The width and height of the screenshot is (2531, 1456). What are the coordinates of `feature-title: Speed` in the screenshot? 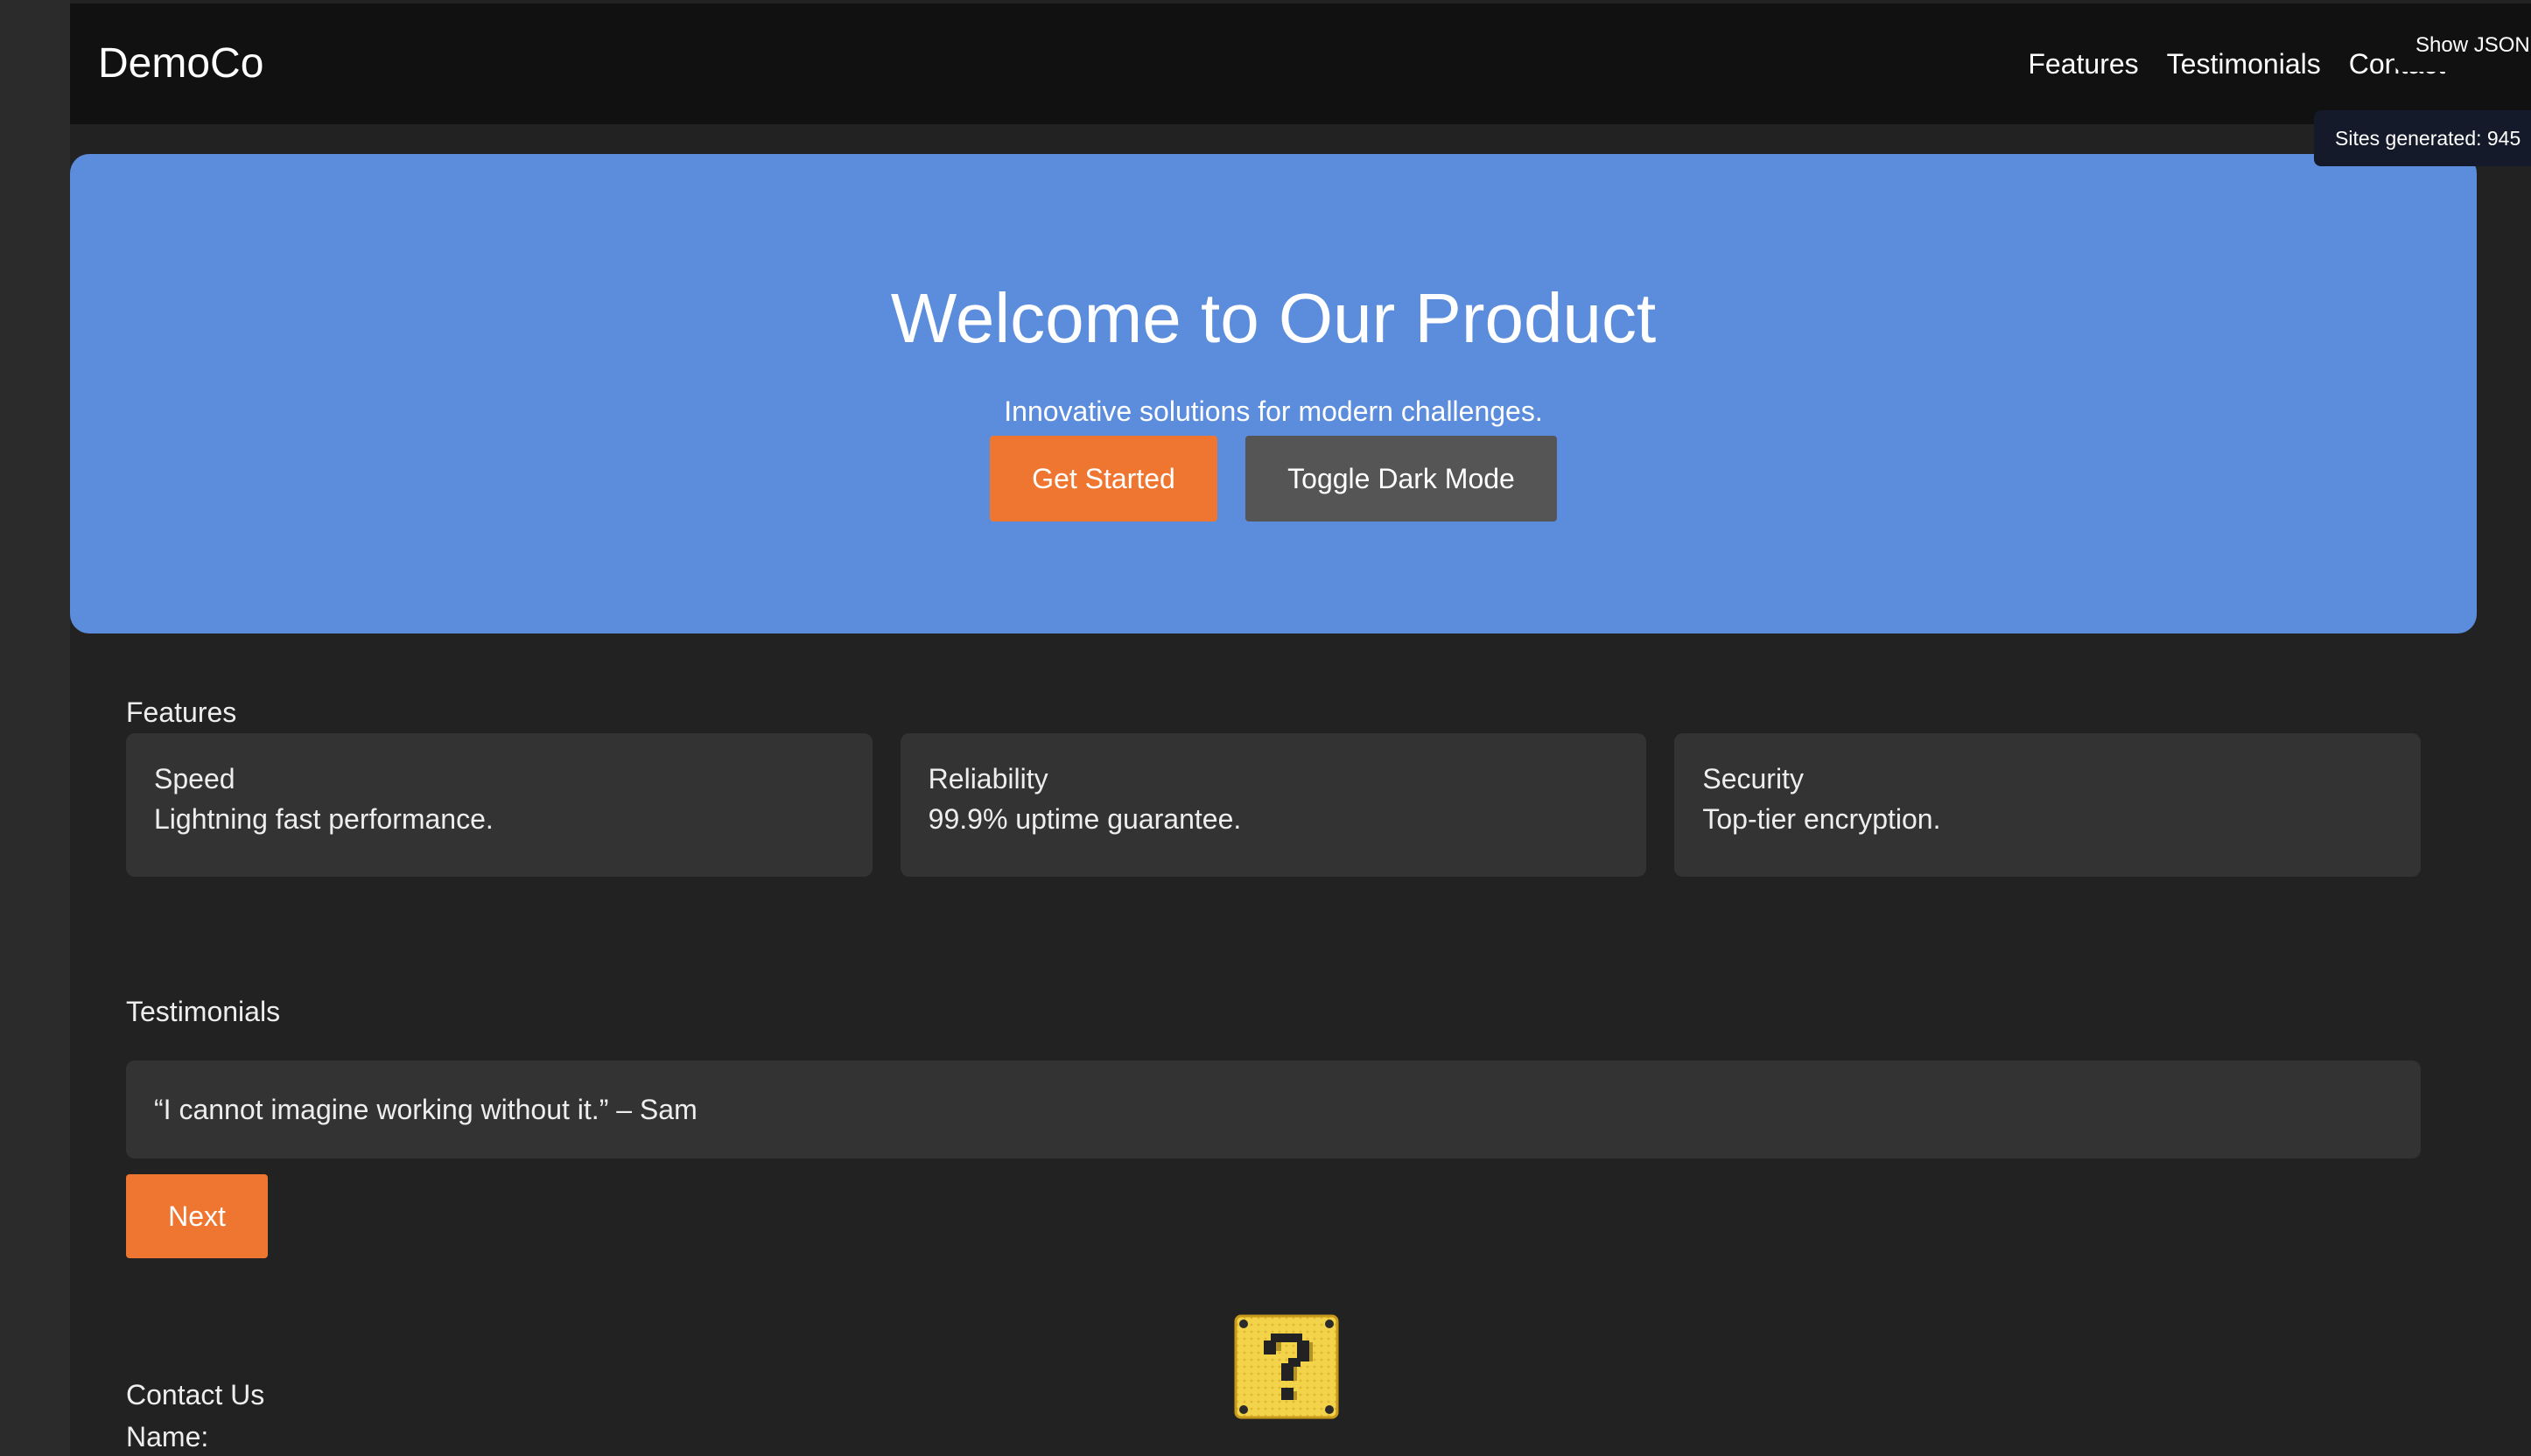 It's located at (195, 778).